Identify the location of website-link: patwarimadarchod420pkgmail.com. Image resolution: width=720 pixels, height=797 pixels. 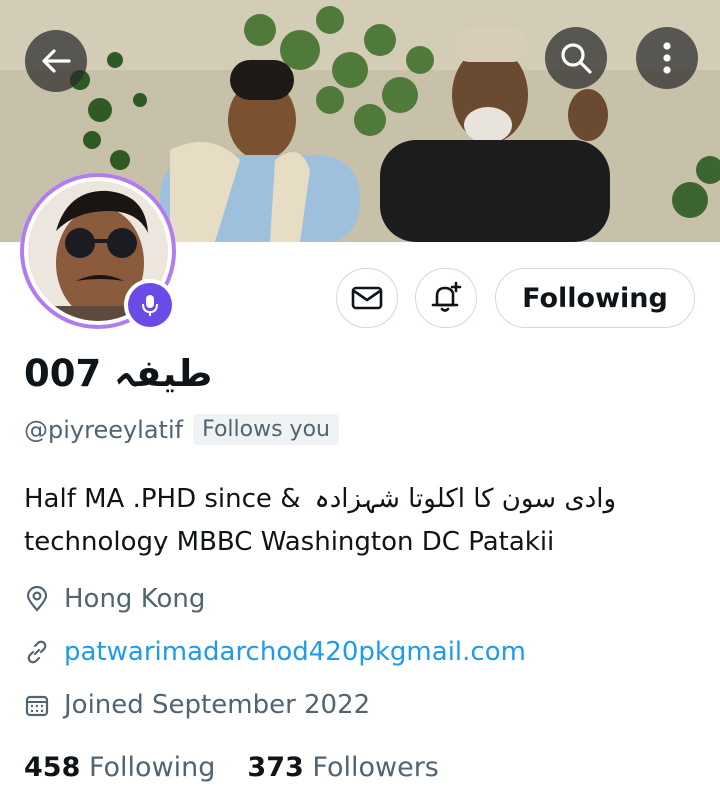
(295, 652).